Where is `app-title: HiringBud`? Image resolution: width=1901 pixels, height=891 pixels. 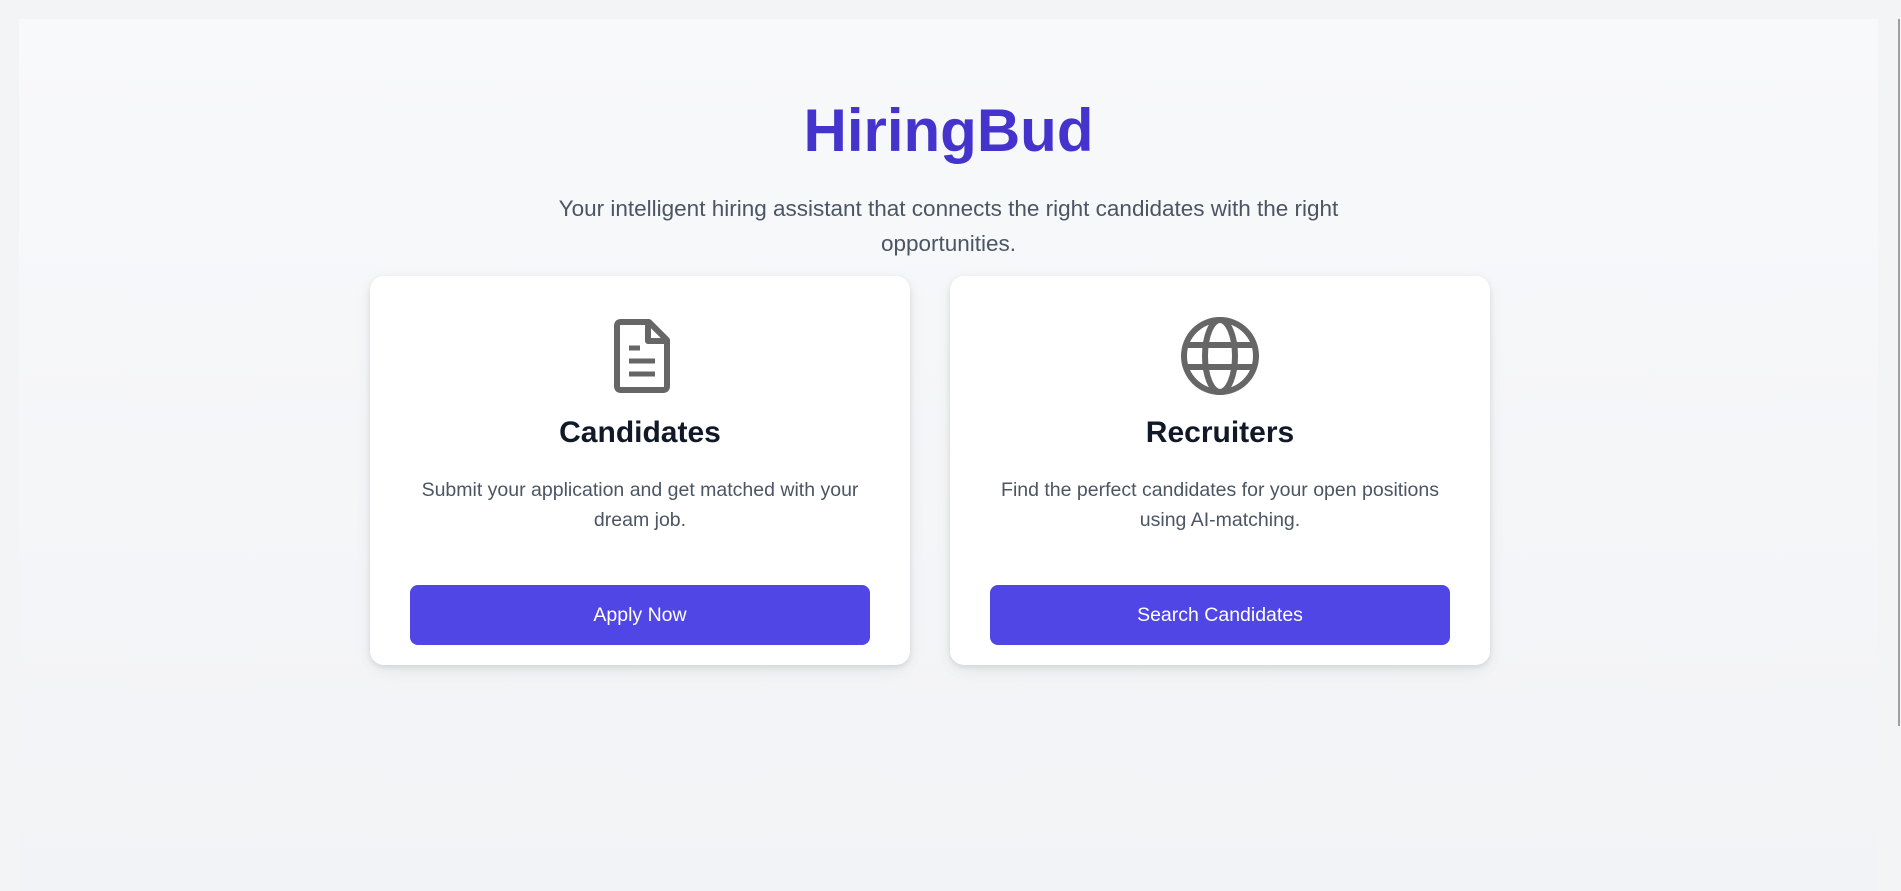 app-title: HiringBud is located at coordinates (948, 130).